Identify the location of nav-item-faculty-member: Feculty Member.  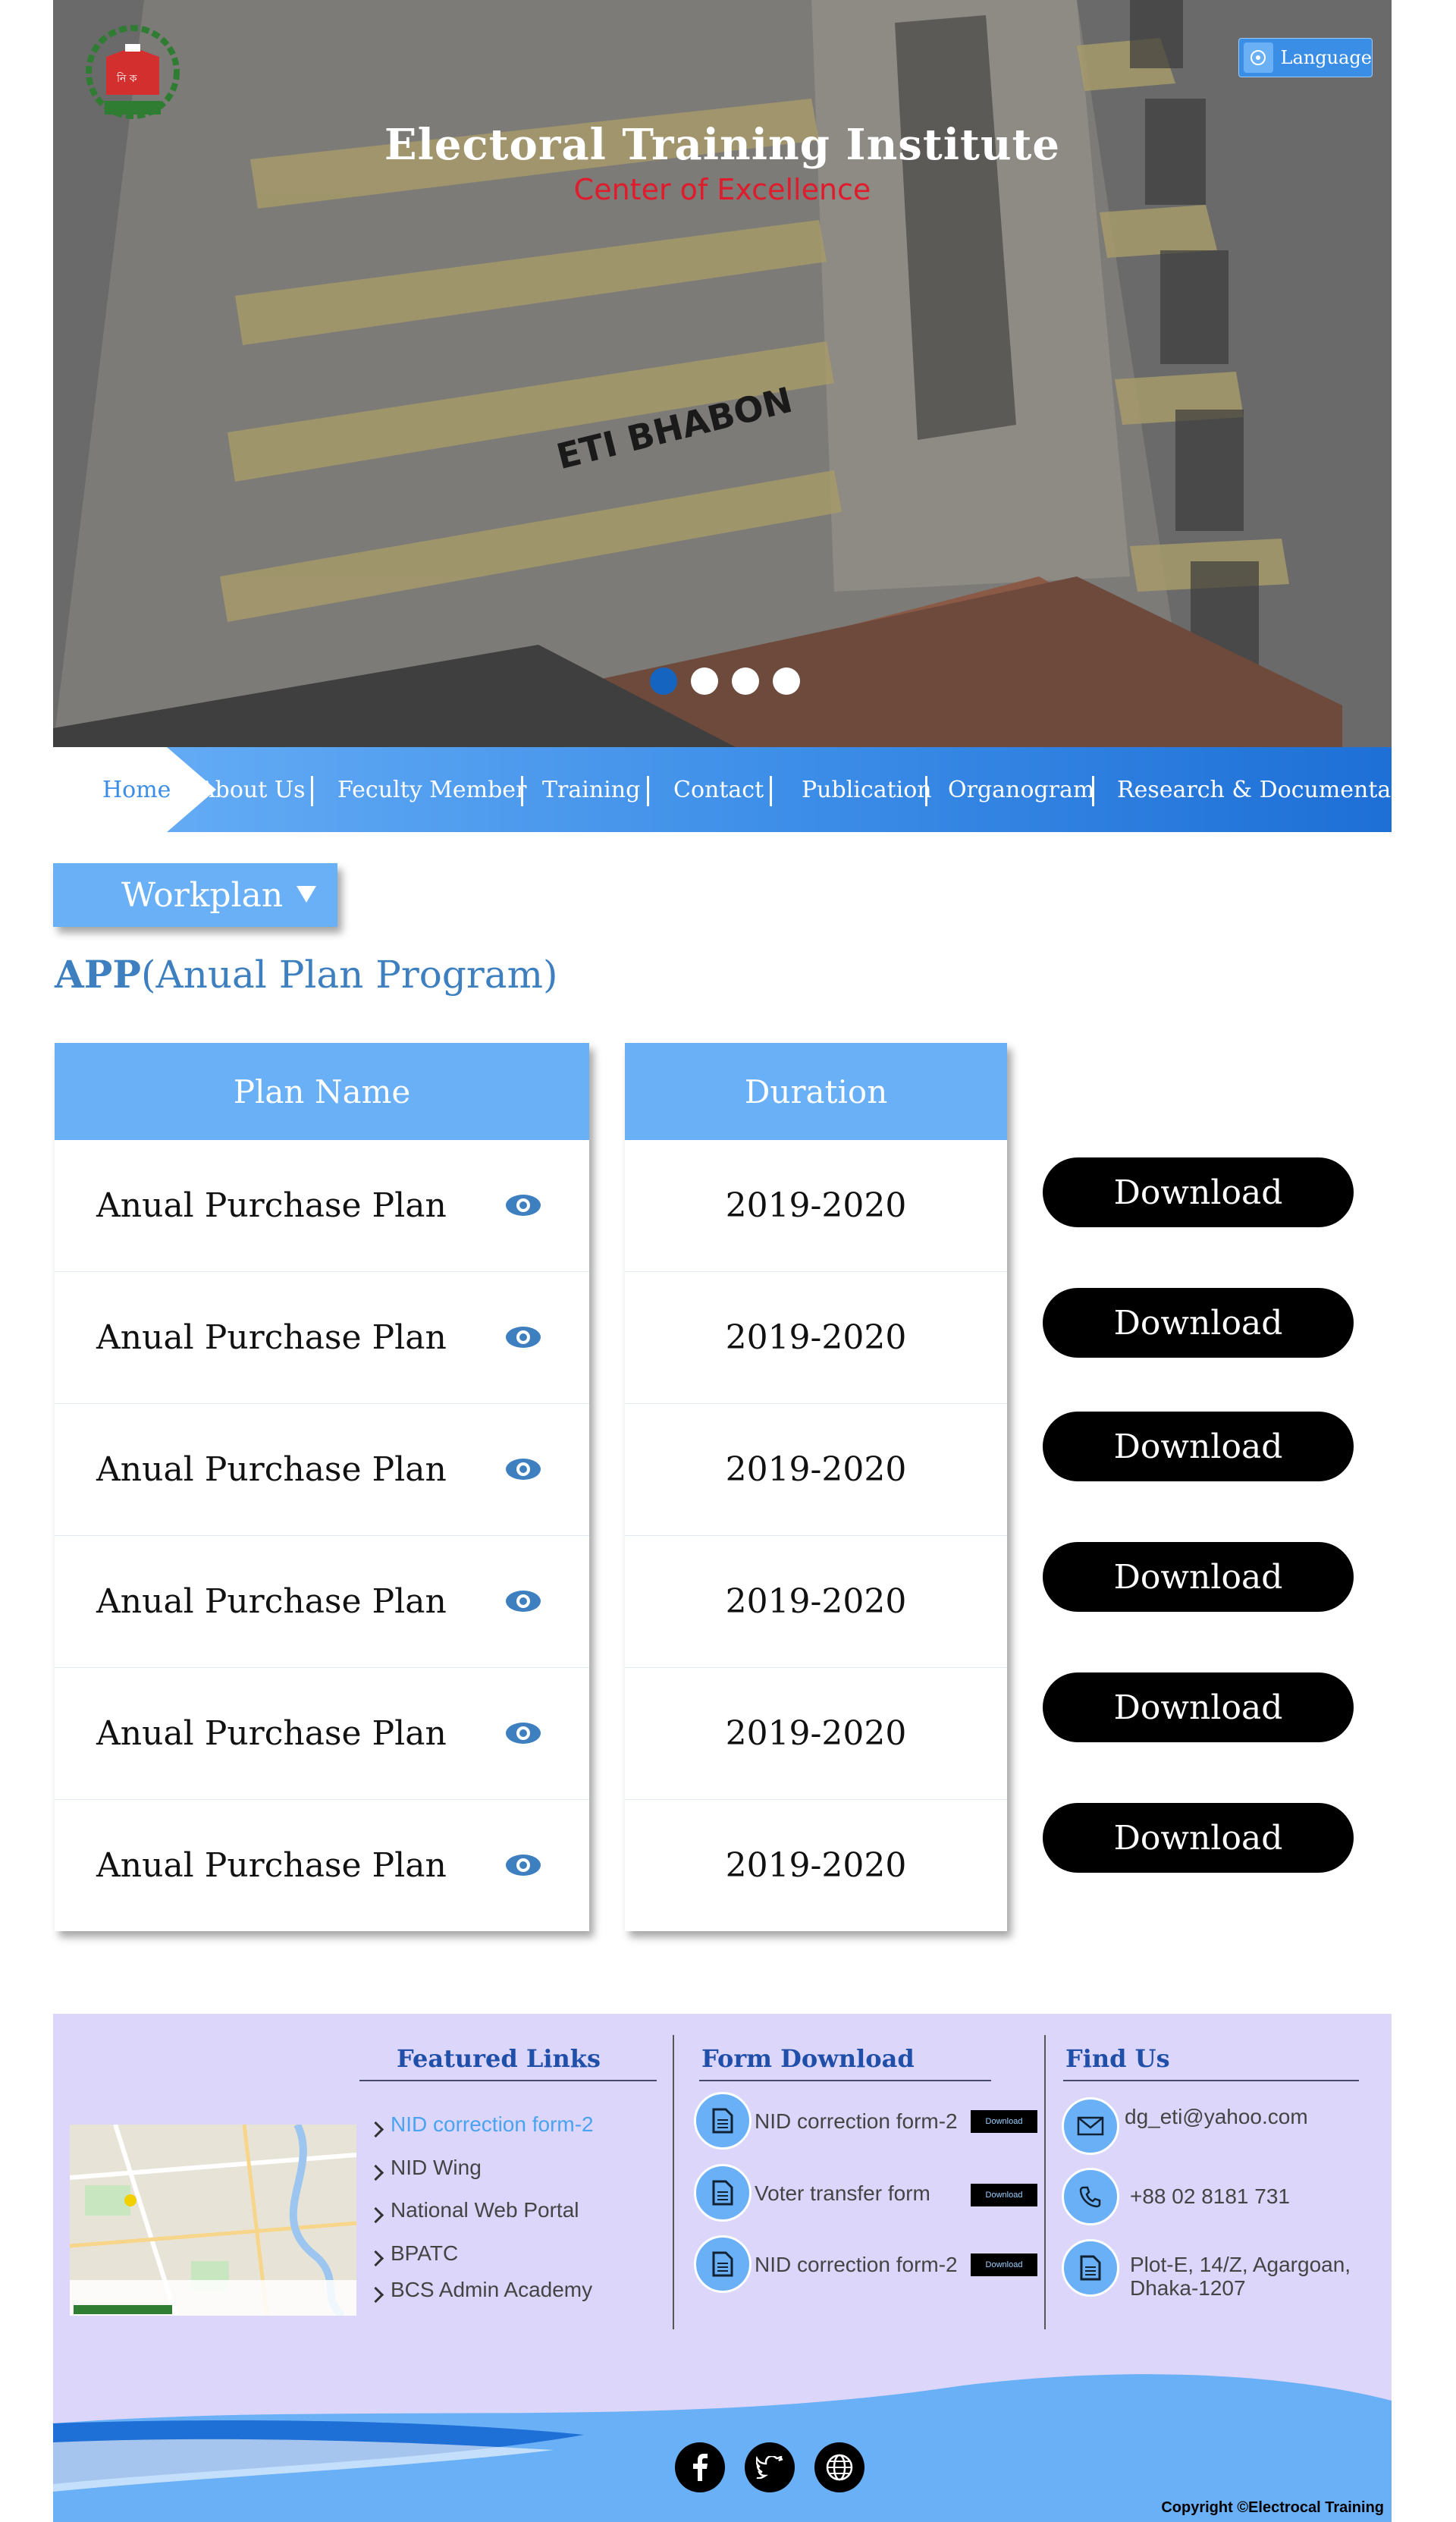
(431, 790).